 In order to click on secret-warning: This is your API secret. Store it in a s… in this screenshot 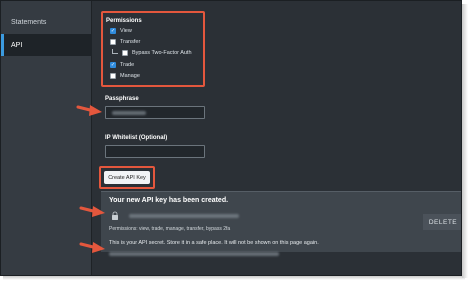, I will do `click(214, 243)`.